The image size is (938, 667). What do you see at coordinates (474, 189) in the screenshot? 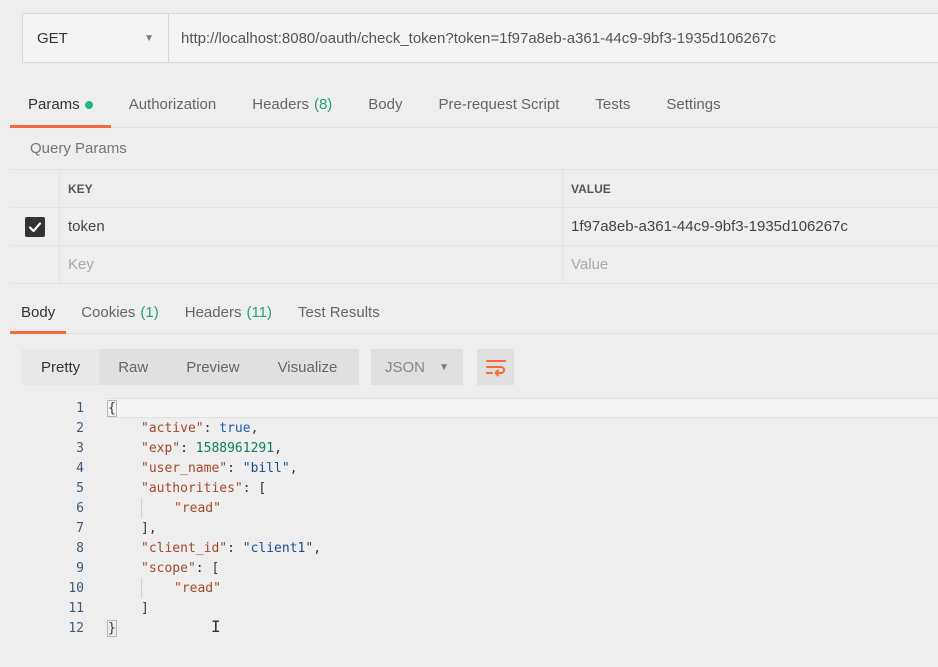
I see `params-header-row: KEY VALUE` at bounding box center [474, 189].